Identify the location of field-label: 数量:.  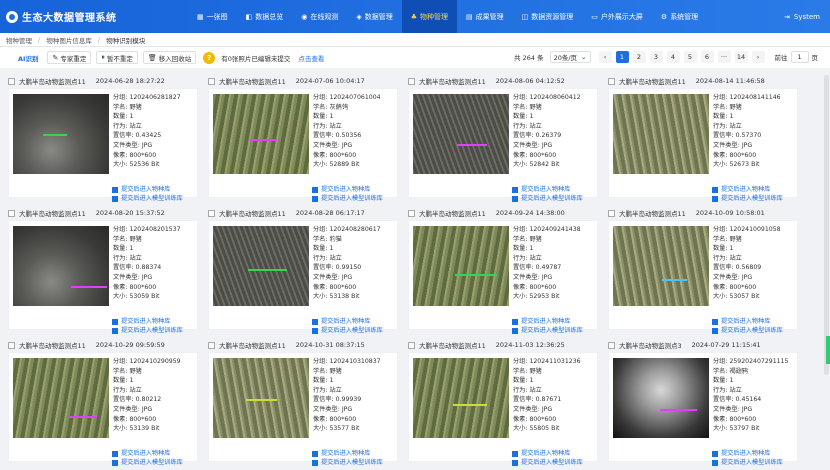
(320, 249).